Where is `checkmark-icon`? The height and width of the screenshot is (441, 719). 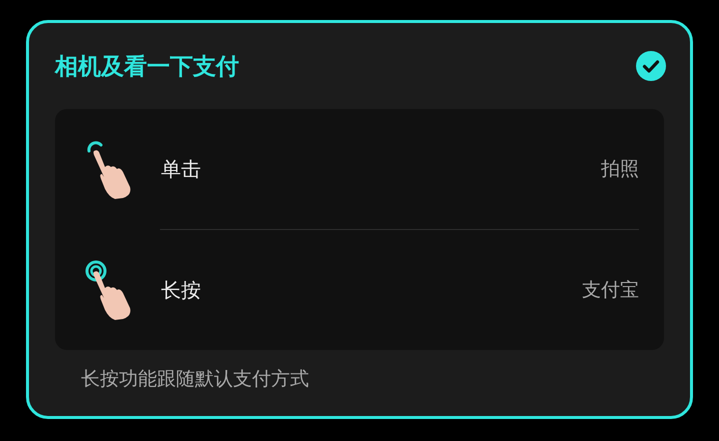
checkmark-icon is located at coordinates (651, 66).